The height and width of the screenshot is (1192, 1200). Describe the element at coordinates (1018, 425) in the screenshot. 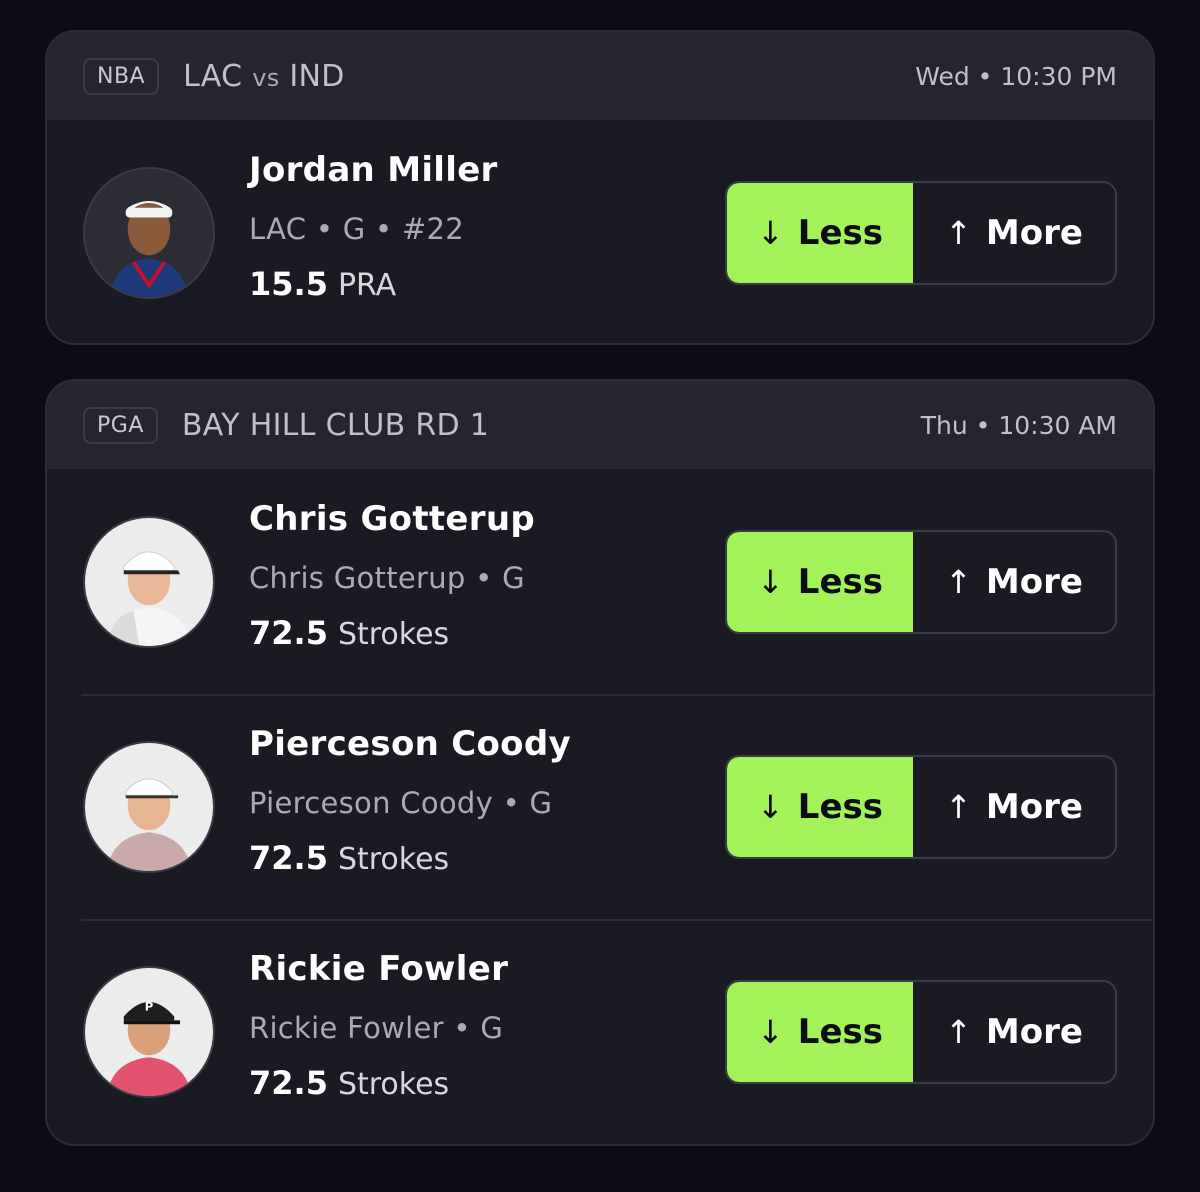

I see `game-time: Thu • 10:30 AM` at that location.